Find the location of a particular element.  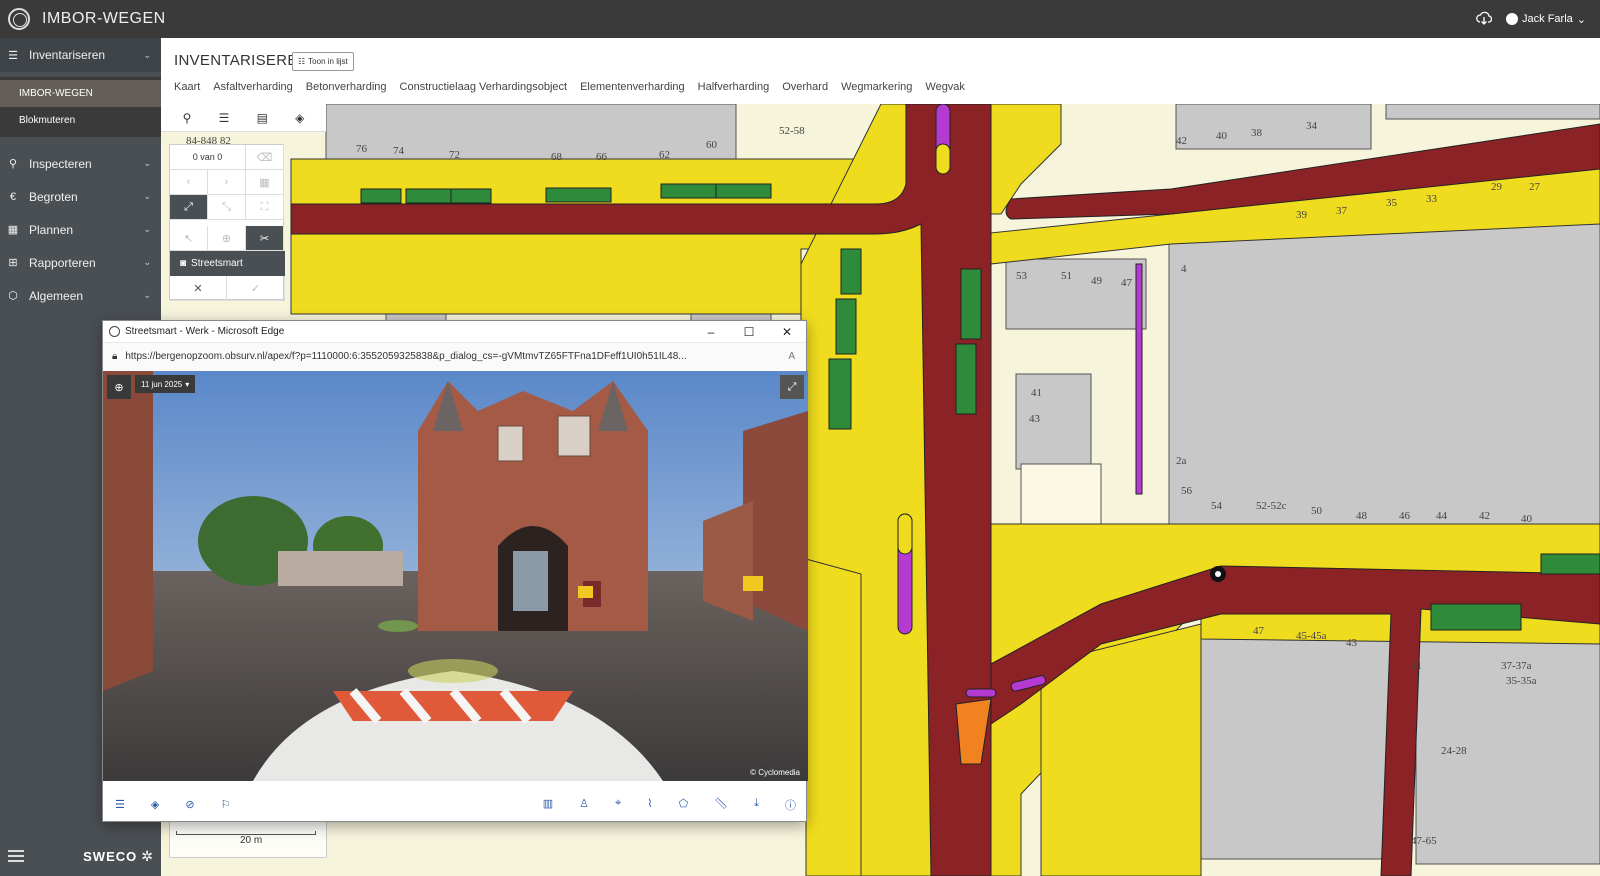

house-number-label: 27 is located at coordinates (1535, 187).